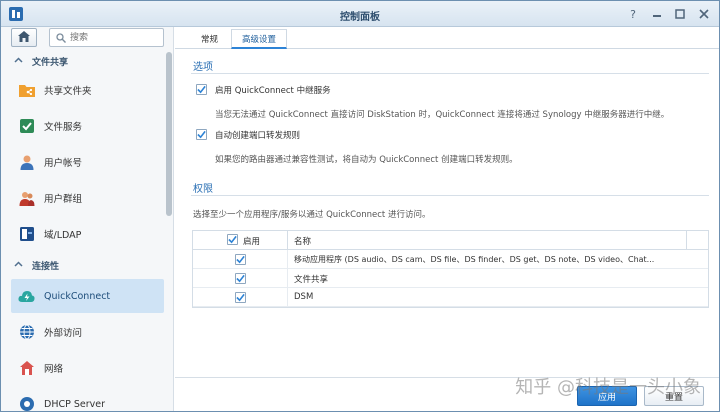 The width and height of the screenshot is (720, 412). Describe the element at coordinates (450, 240) in the screenshot. I see `table-header: 启用 名称` at that location.